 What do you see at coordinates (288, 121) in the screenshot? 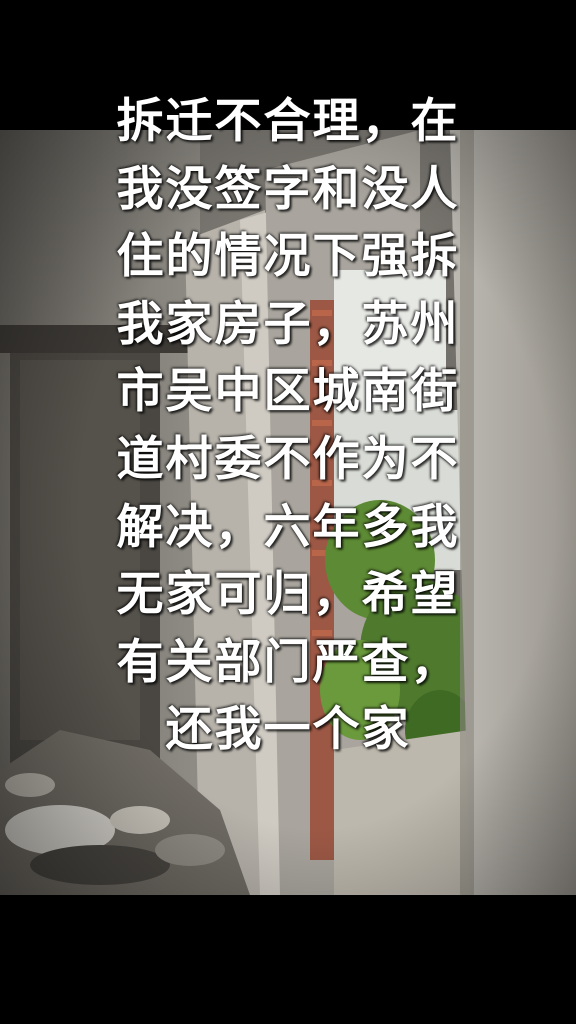
I see `caption-line-1: 拆迁不合理，在` at bounding box center [288, 121].